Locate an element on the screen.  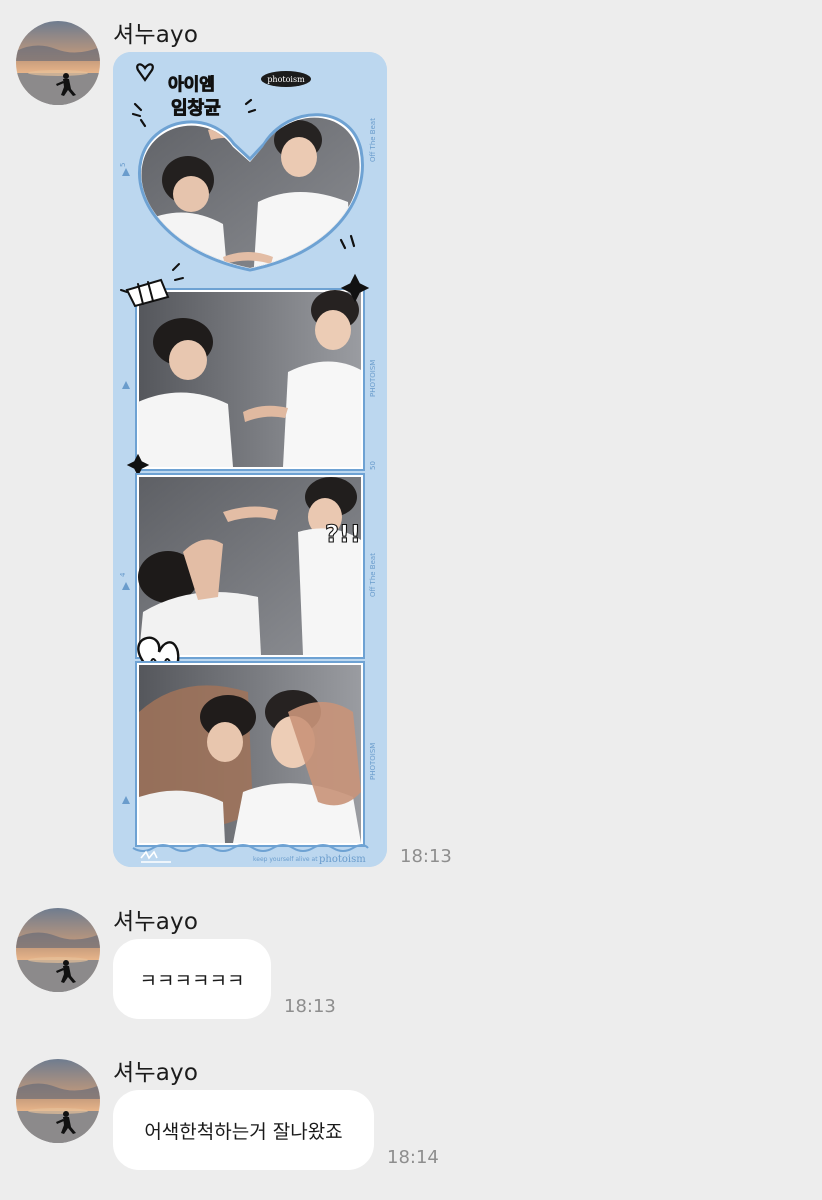
message-2: 셔누ayo ㅋㅋㅋㅋㅋㅋ 18:13 is located at coordinates (411, 962).